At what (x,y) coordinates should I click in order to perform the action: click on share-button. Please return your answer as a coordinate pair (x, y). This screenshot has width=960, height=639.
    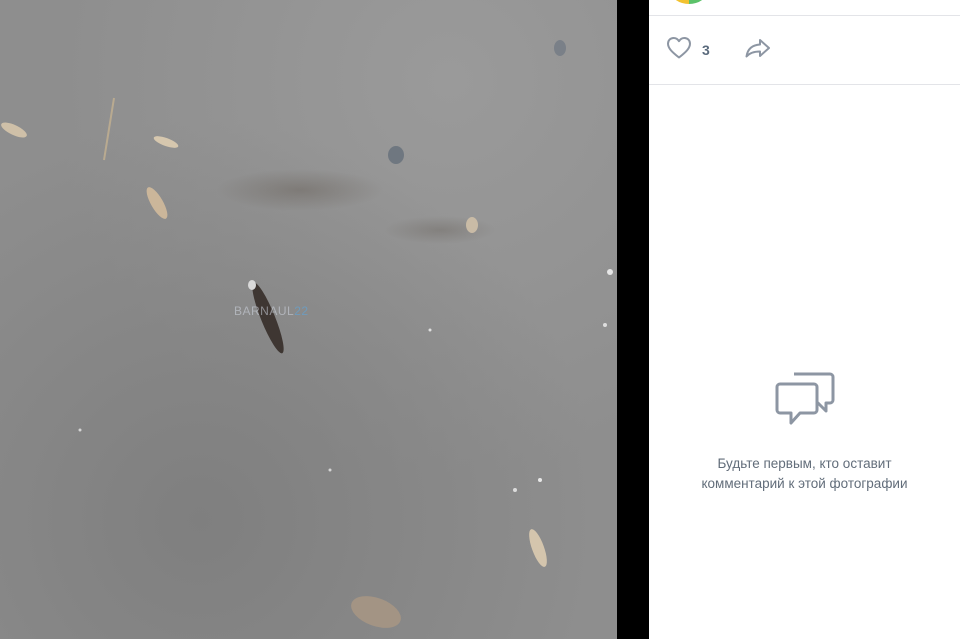
    Looking at the image, I should click on (758, 50).